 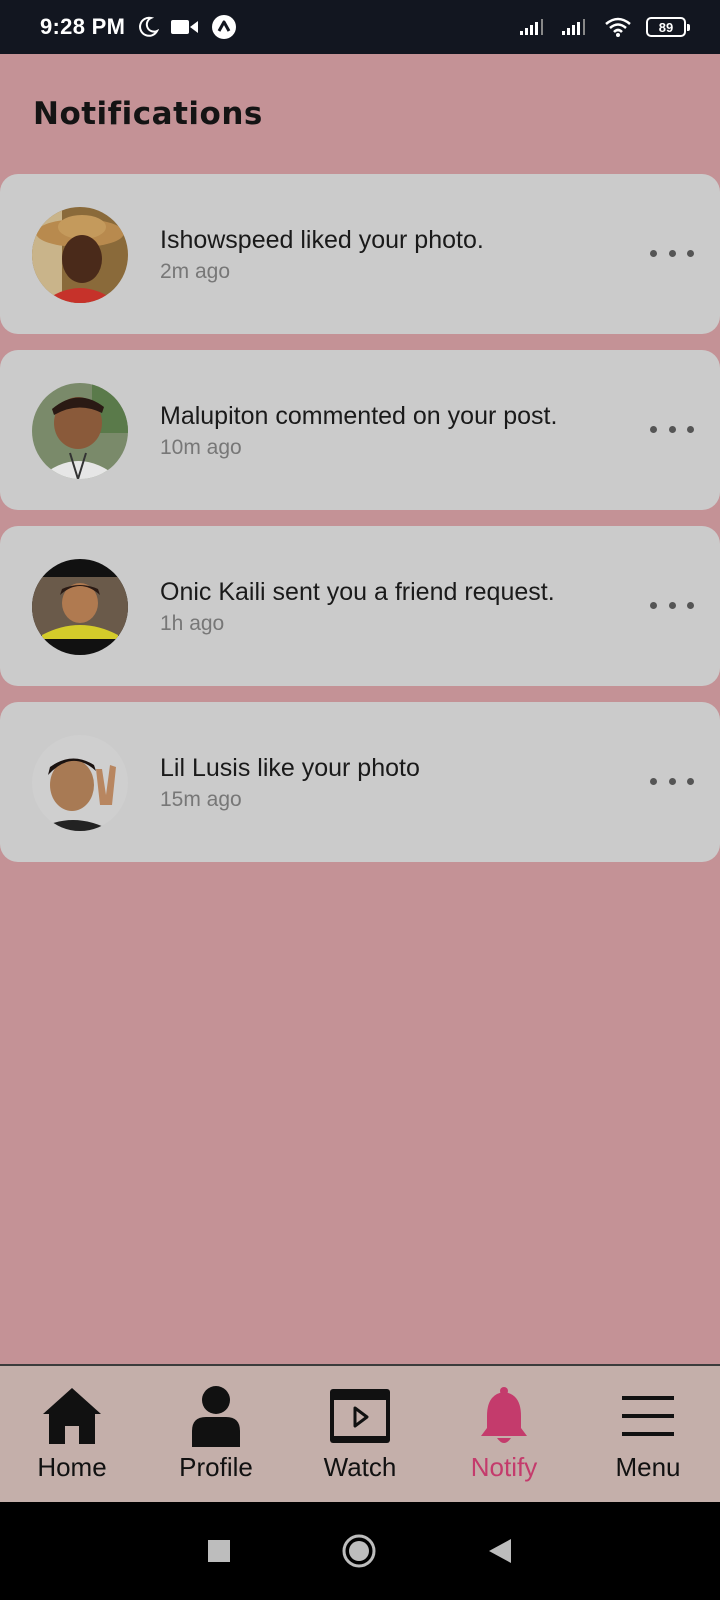 I want to click on system-nav-bar, so click(x=360, y=1551).